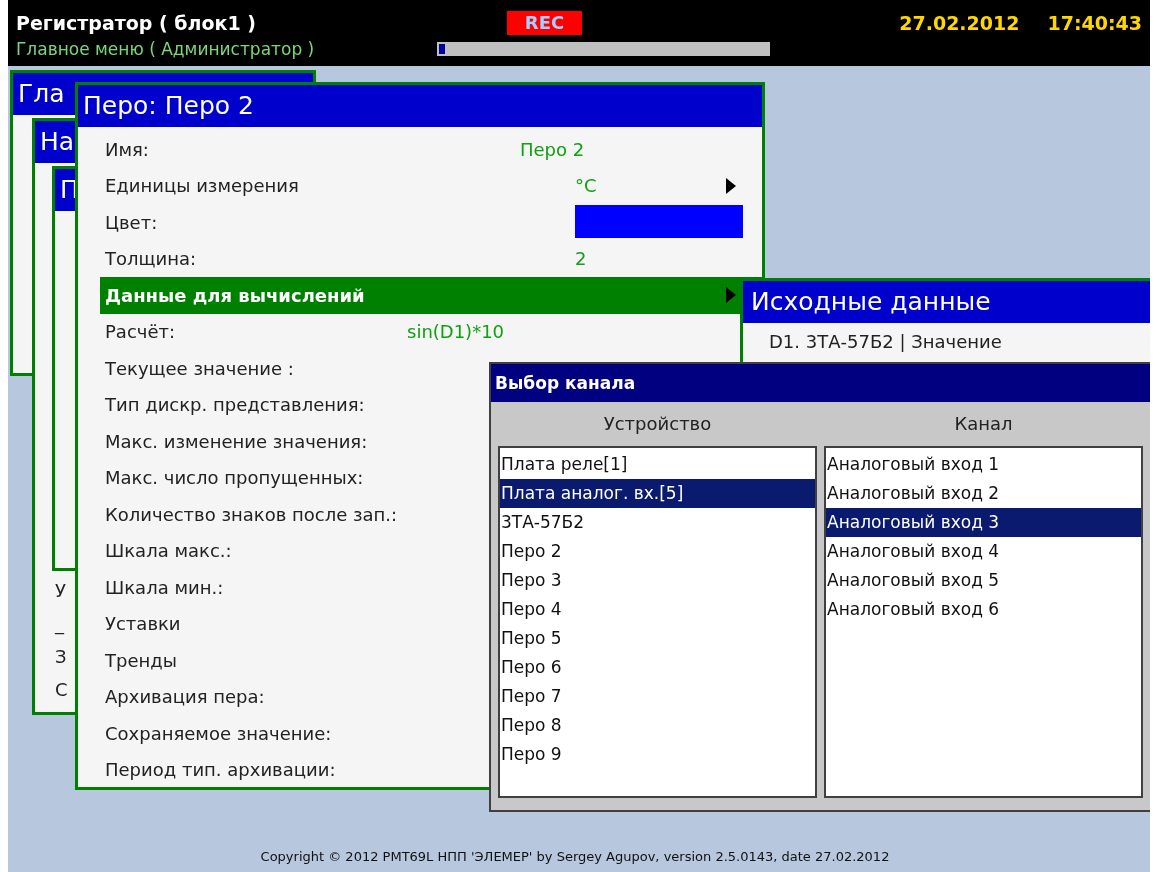  I want to click on list-item: Аналоговый вход 2, so click(983, 493).